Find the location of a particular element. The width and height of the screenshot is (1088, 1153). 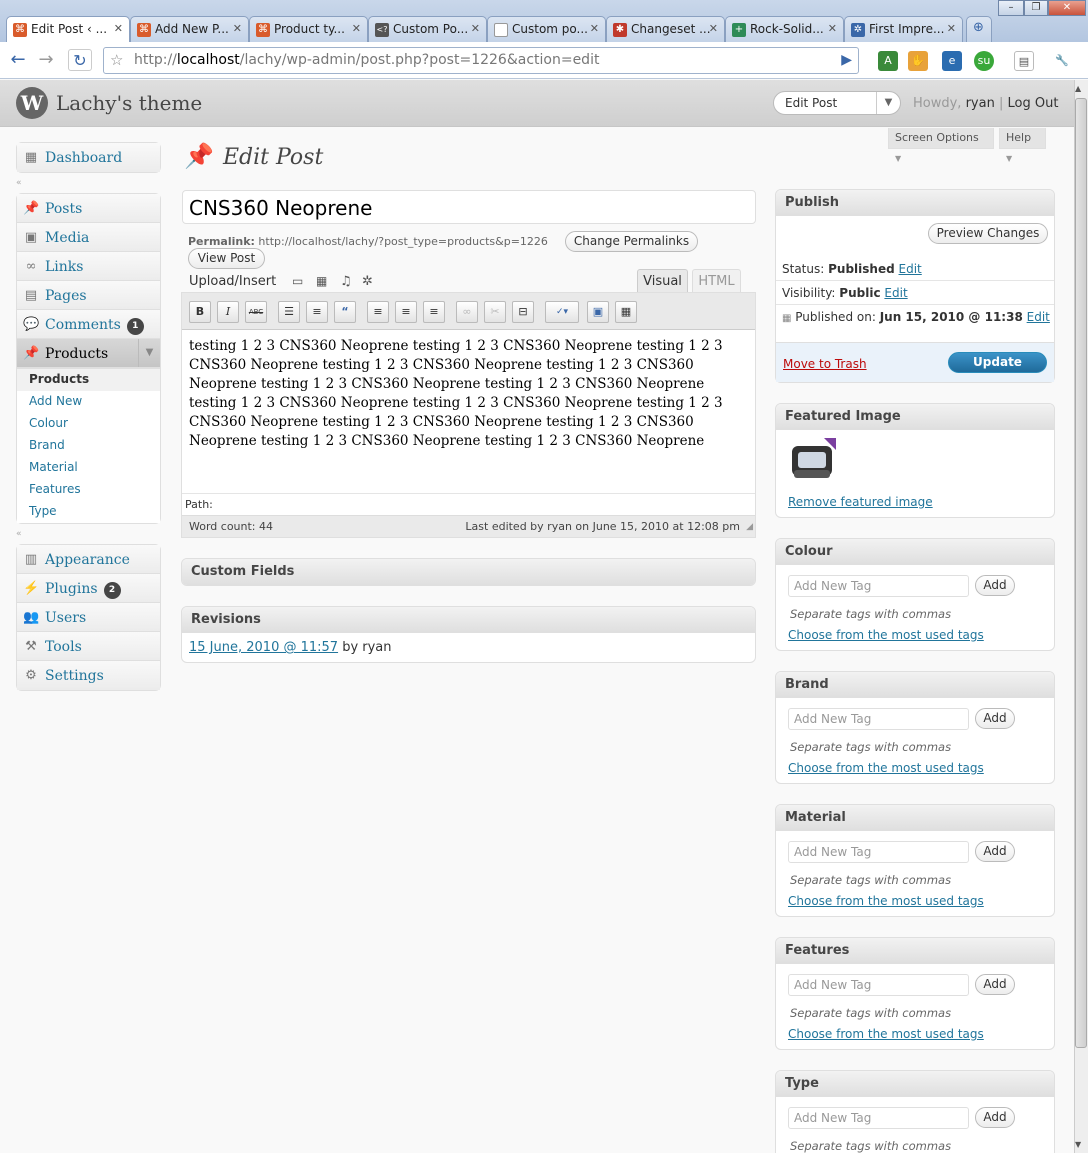

browser-tab: + Rock-Solid... ✕ is located at coordinates (784, 29).